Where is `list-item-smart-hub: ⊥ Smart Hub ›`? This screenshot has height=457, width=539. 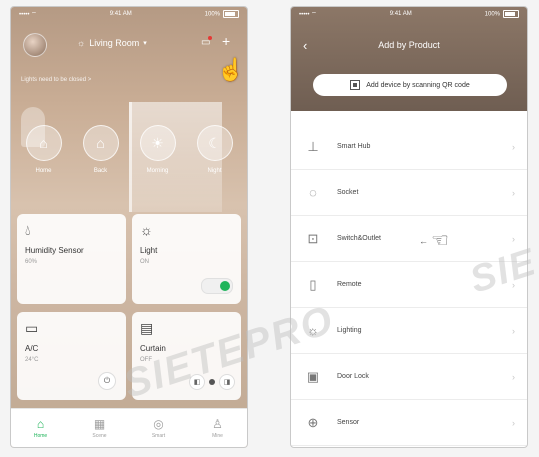 list-item-smart-hub: ⊥ Smart Hub › is located at coordinates (409, 147).